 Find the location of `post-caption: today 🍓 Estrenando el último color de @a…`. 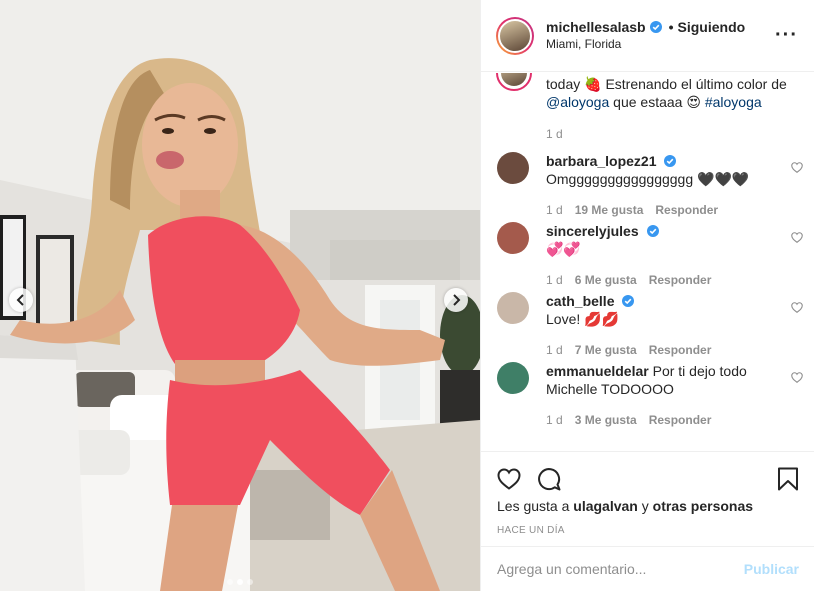

post-caption: today 🍓 Estrenando el último color de @a… is located at coordinates (647, 112).